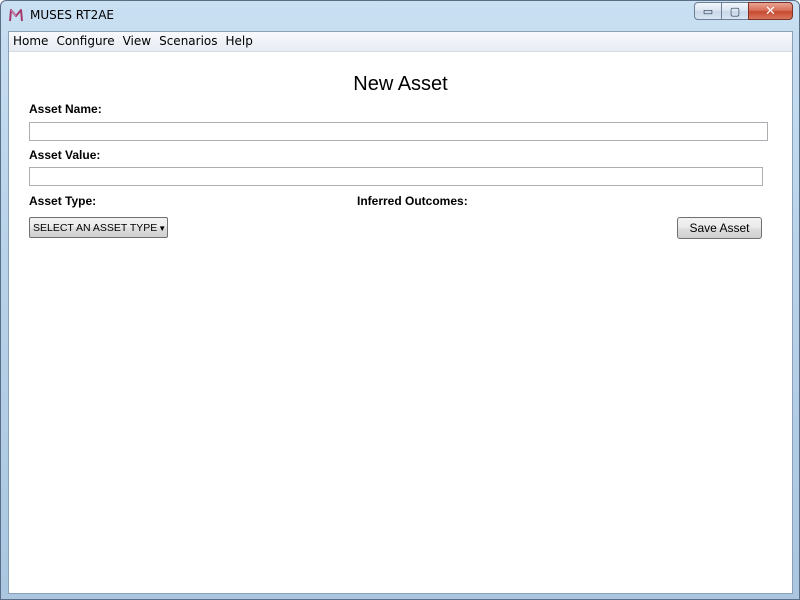  What do you see at coordinates (162, 228) in the screenshot?
I see `chevron-down-icon: ▼` at bounding box center [162, 228].